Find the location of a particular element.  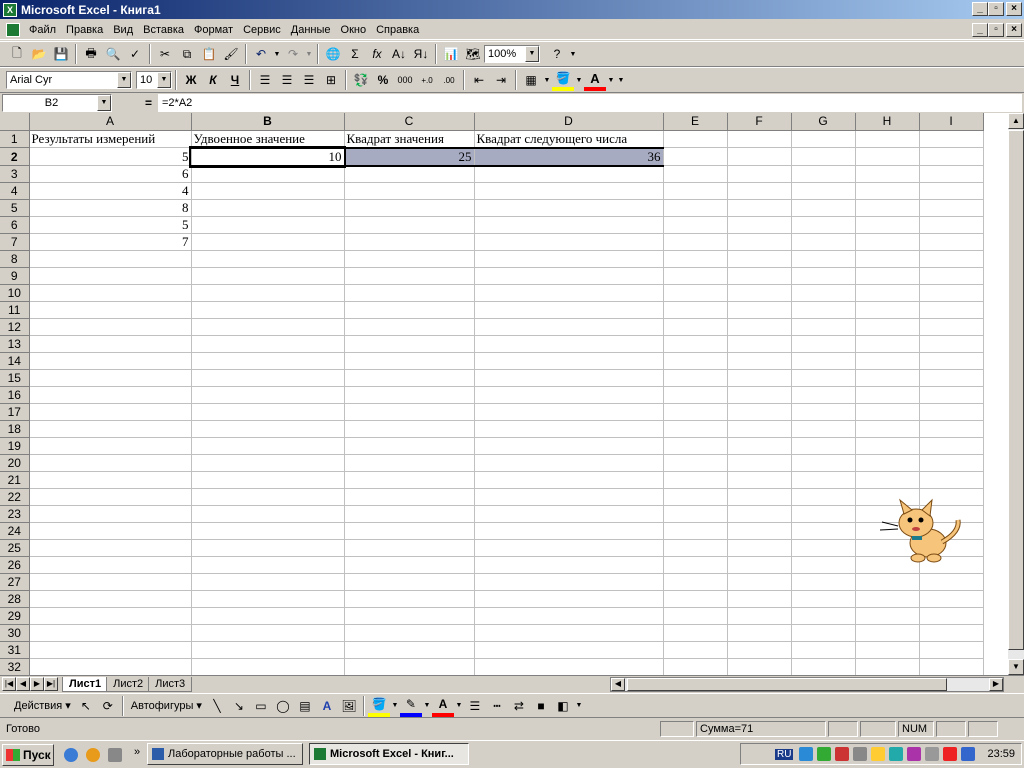

font-color-dropdown-icon: ▼ is located at coordinates (611, 80).